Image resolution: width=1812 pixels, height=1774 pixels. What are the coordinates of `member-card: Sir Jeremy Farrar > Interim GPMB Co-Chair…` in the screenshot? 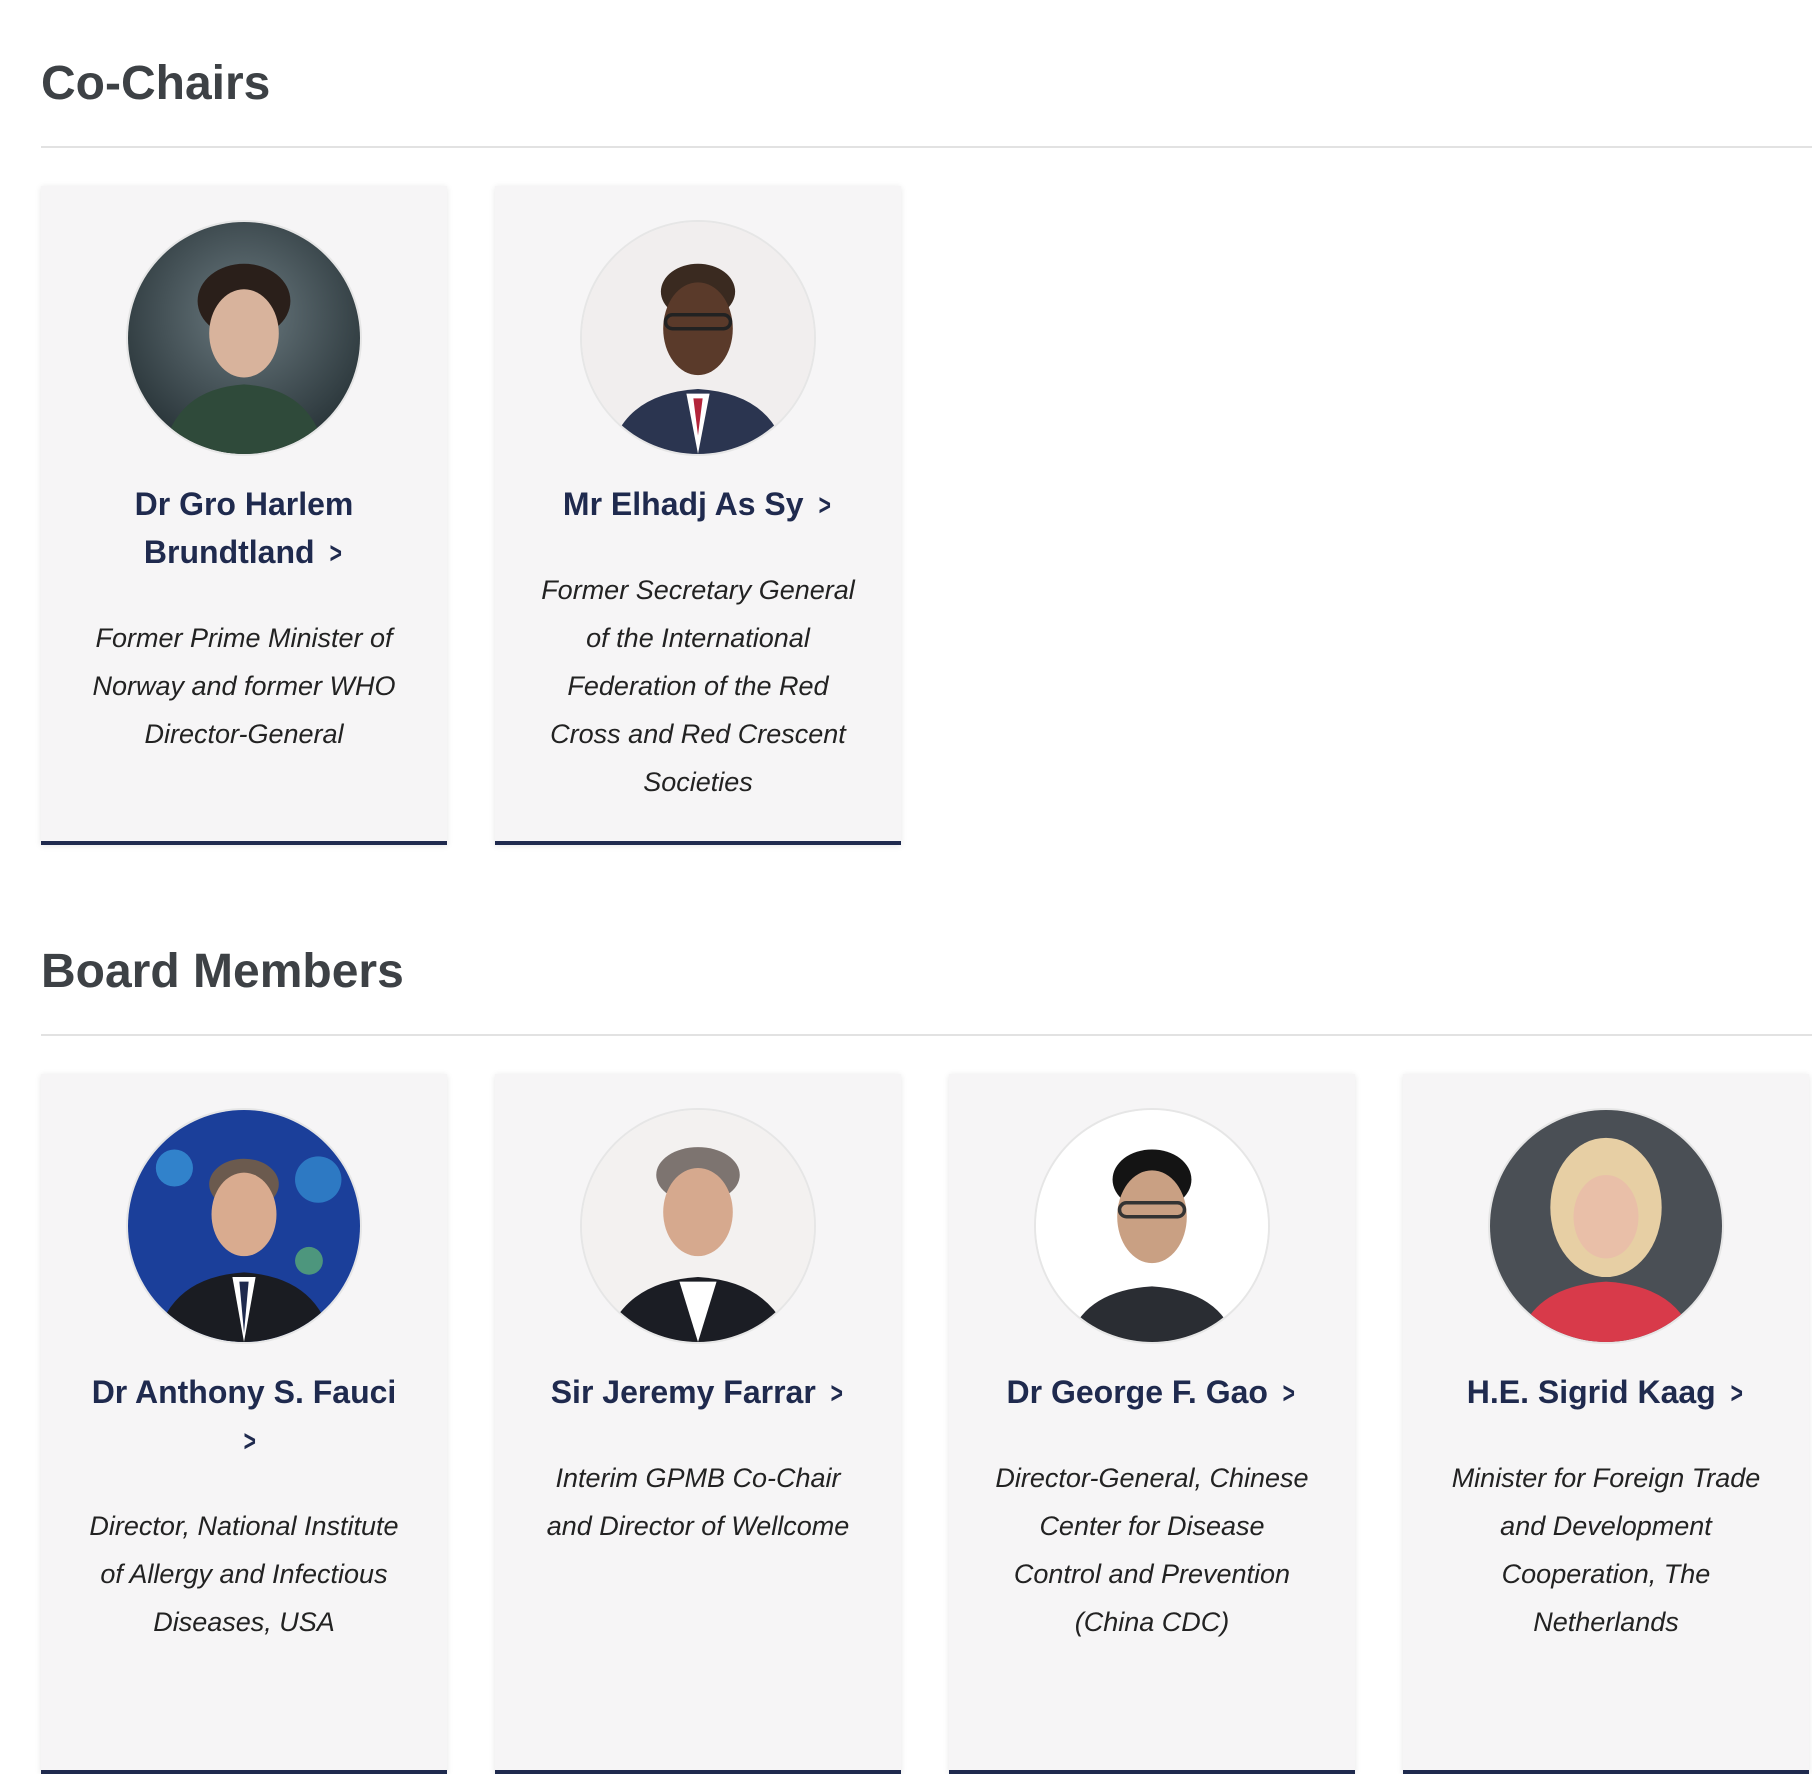 It's located at (698, 1424).